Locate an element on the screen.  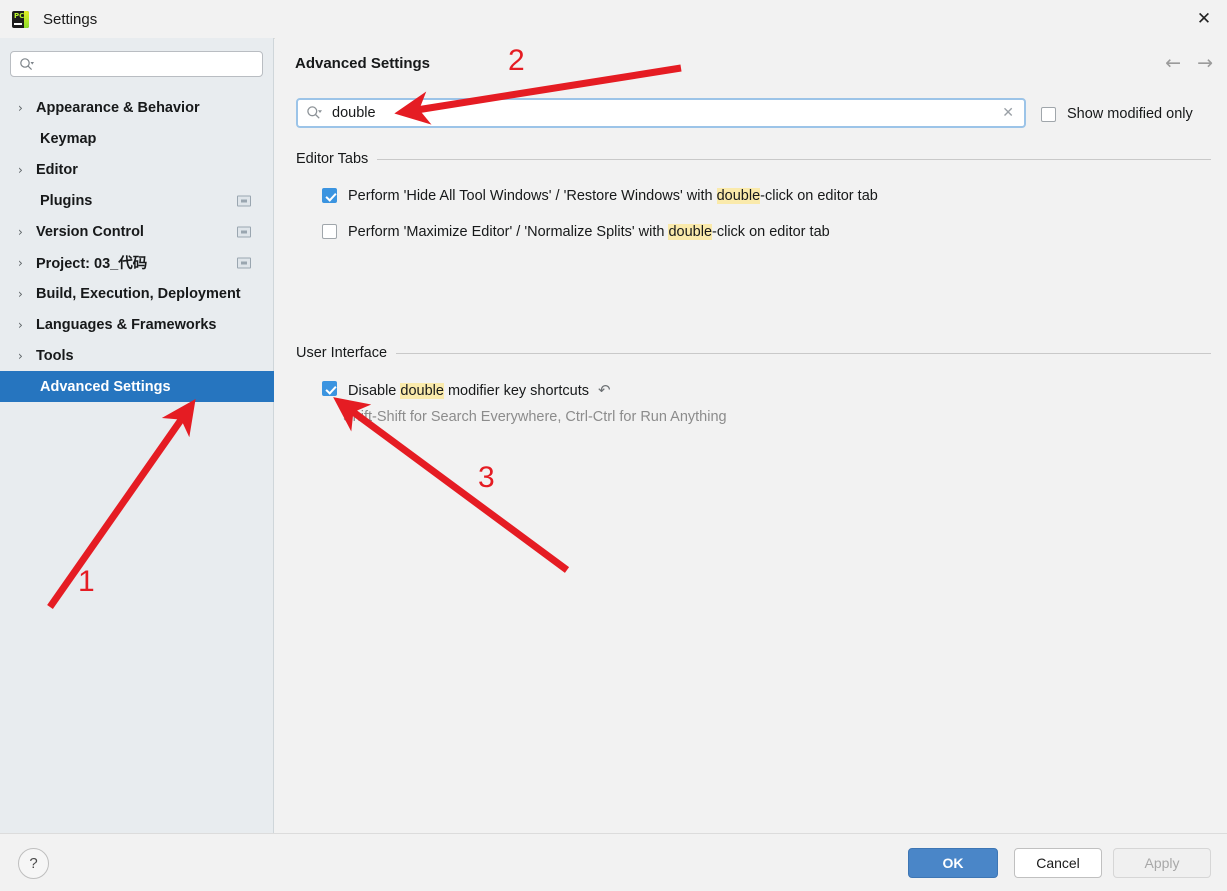
show-modified-only-label: Show modified only is located at coordinates (1130, 114).